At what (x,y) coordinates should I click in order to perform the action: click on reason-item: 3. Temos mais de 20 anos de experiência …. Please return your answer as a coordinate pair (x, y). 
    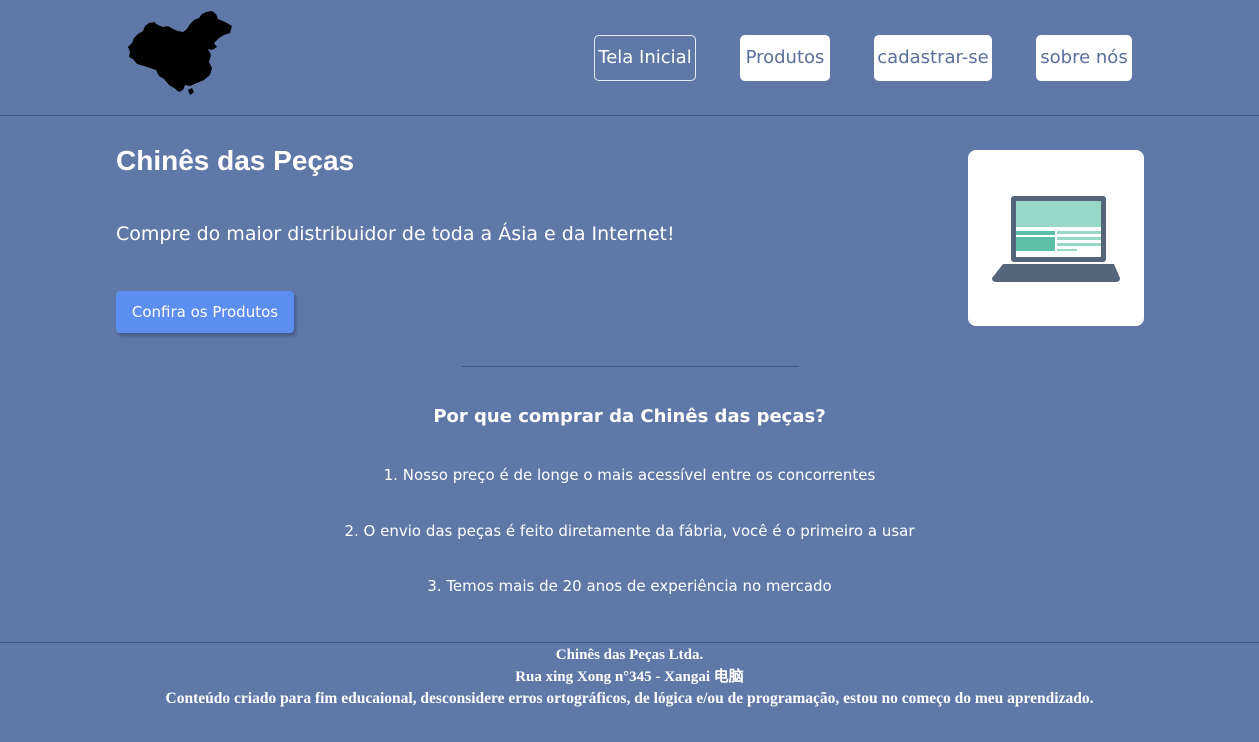
    Looking at the image, I should click on (629, 586).